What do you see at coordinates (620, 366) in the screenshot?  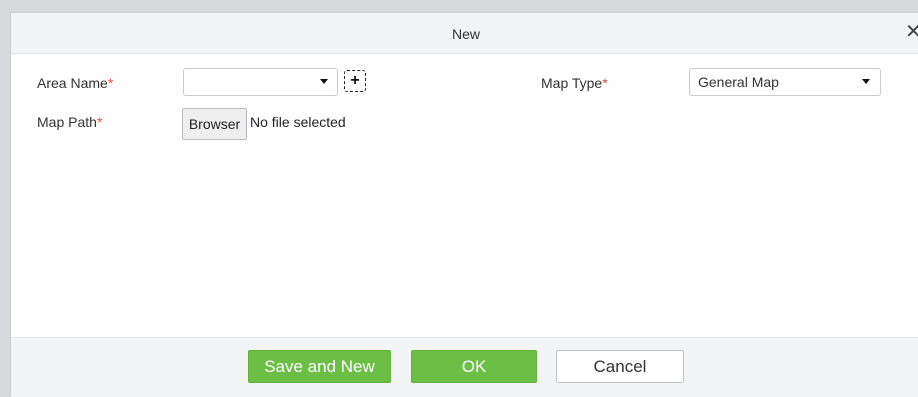 I see `cancel-button: Cancel` at bounding box center [620, 366].